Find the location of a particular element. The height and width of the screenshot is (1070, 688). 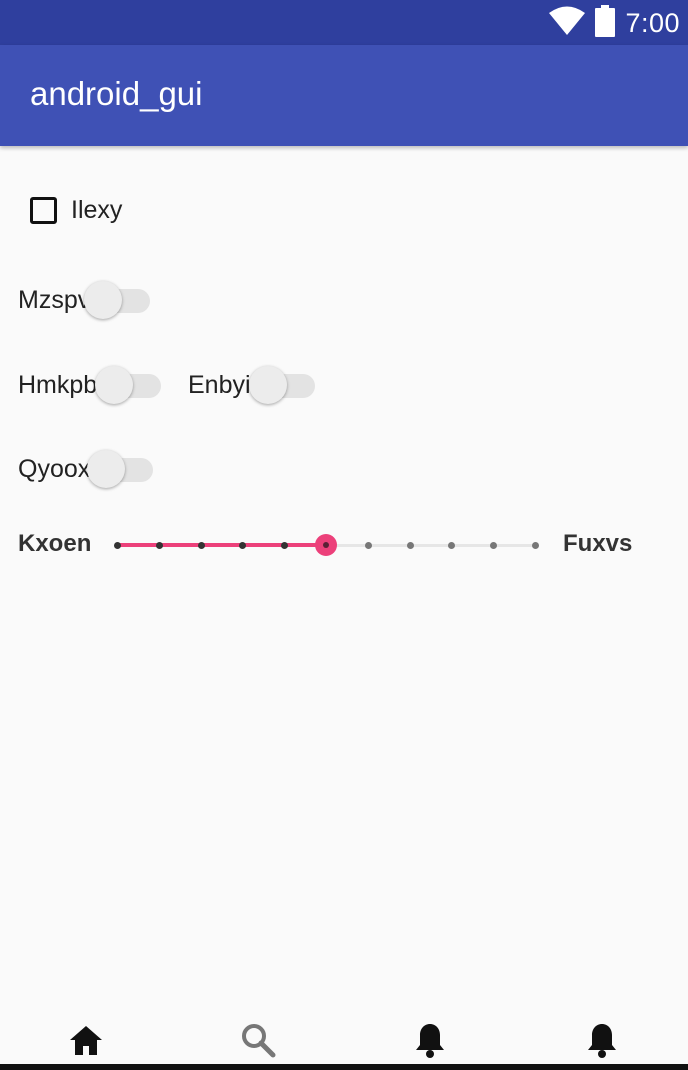

switch-qyoox is located at coordinates (120, 469).